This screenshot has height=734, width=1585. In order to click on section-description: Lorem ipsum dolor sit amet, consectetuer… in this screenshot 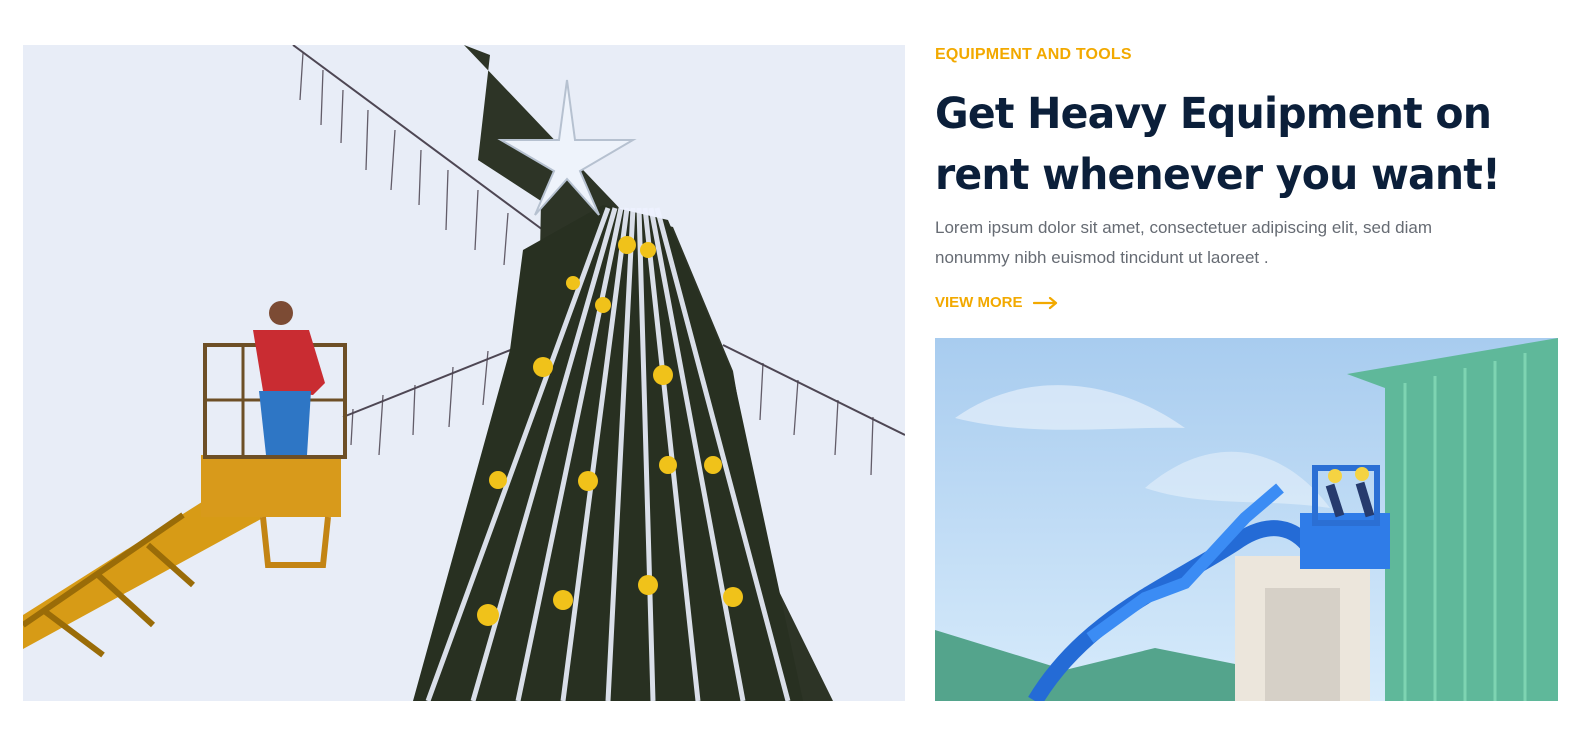, I will do `click(1184, 242)`.